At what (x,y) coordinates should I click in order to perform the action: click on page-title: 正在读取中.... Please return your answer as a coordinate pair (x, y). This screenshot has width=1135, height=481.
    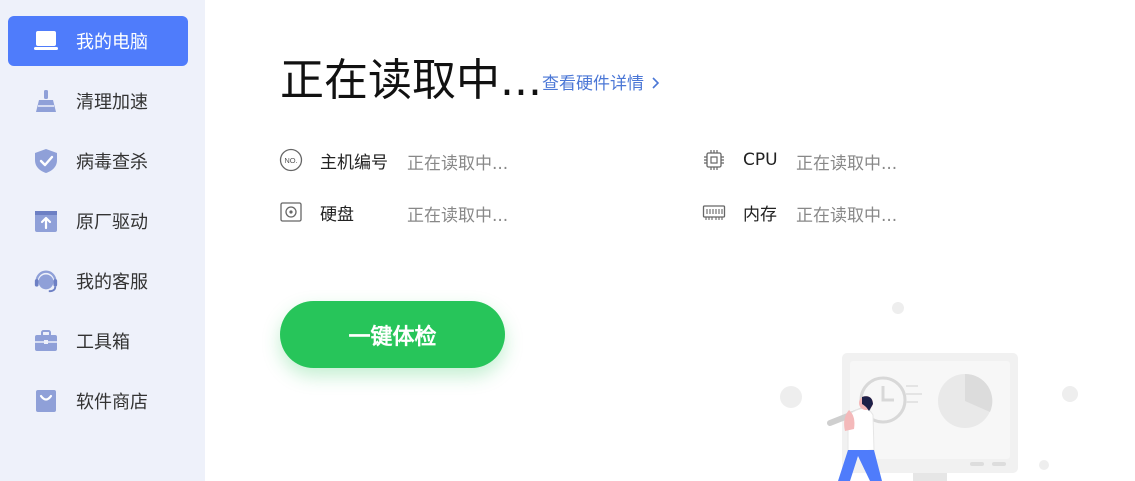
    Looking at the image, I should click on (411, 80).